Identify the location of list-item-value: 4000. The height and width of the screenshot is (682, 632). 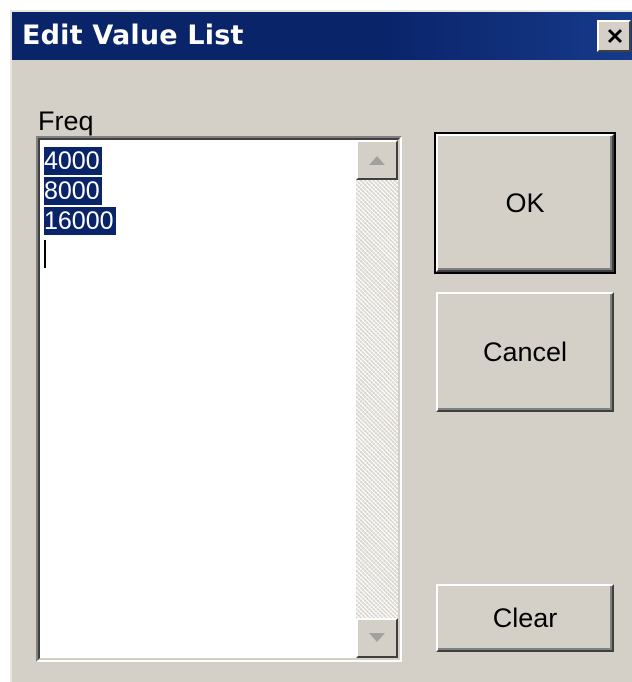
(73, 161).